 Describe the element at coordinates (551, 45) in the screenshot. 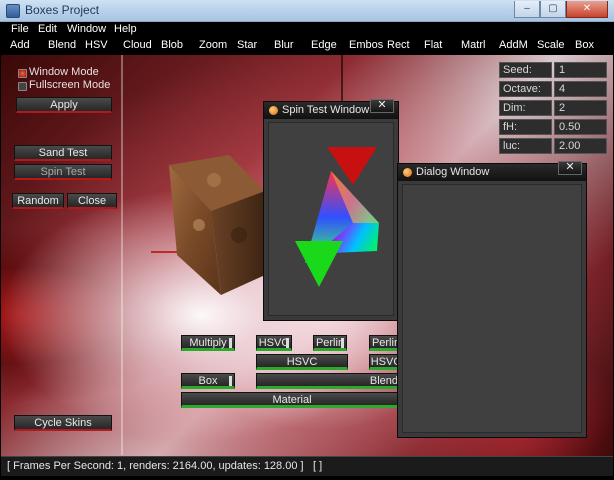

I see `tool-scale: Scale` at that location.